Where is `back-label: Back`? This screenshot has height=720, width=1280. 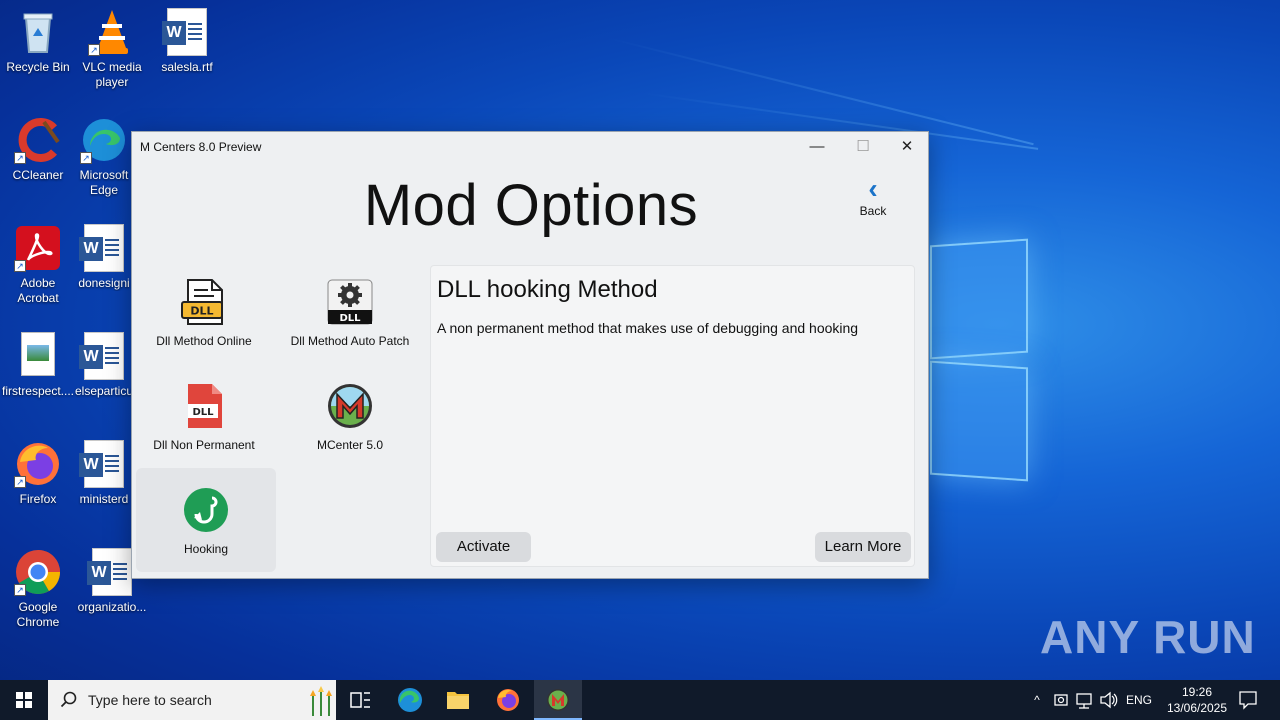
back-label: Back is located at coordinates (873, 211).